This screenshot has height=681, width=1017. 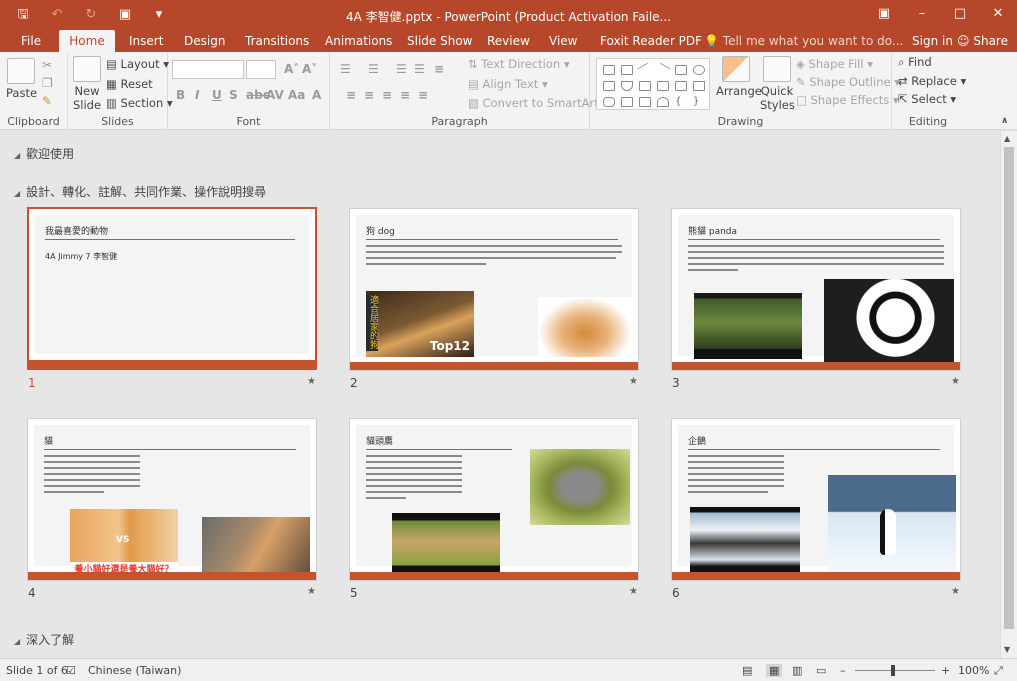 What do you see at coordinates (699, 86) in the screenshot?
I see `shape-darrow-icon` at bounding box center [699, 86].